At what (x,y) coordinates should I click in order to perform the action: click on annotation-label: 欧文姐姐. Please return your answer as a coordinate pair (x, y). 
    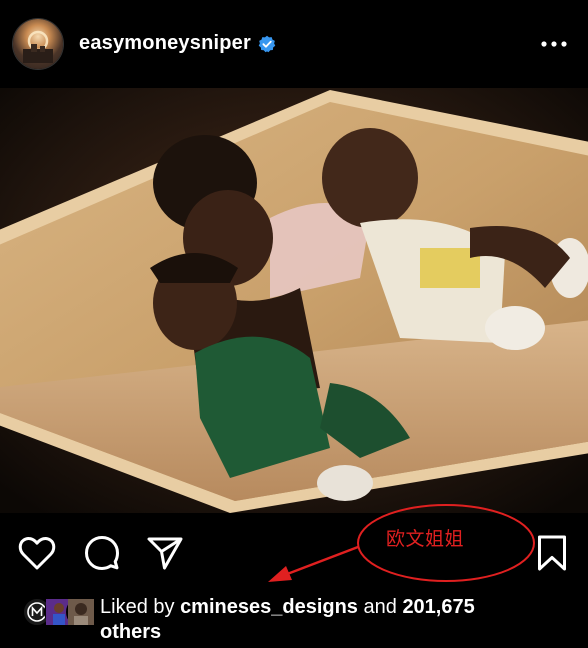
    Looking at the image, I should click on (425, 539).